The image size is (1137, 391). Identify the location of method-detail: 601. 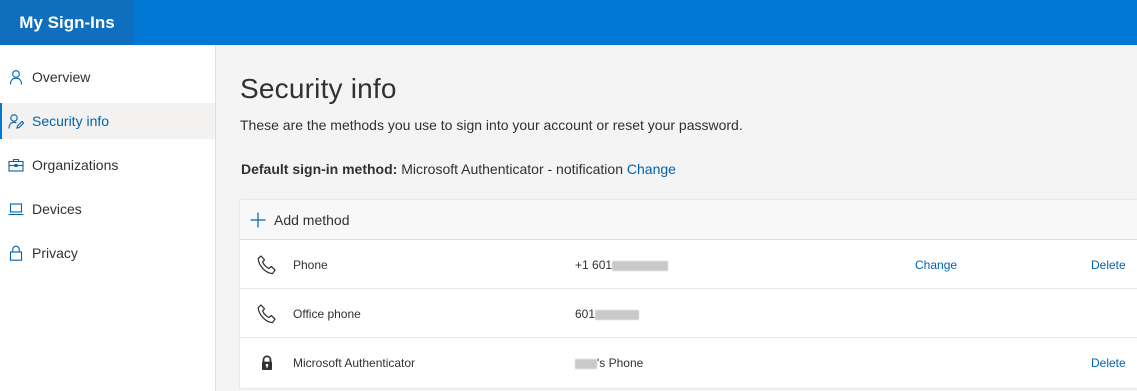
(607, 314).